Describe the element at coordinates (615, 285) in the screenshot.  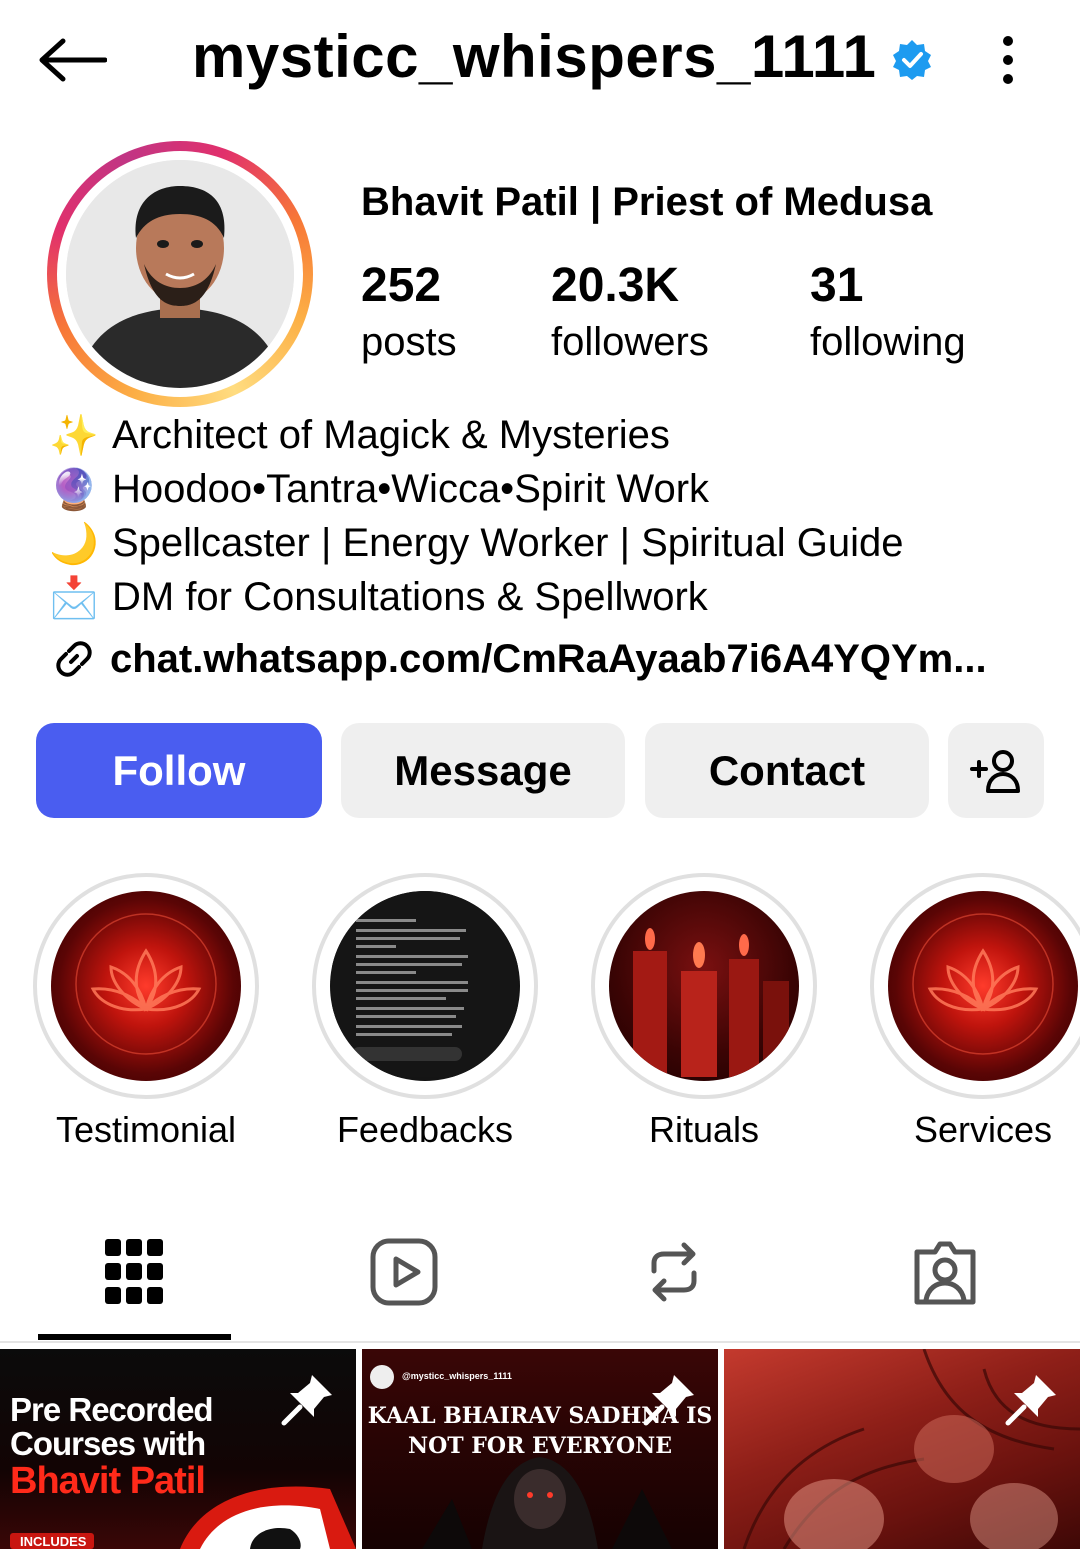
I see `followers-count: 20.3K` at that location.